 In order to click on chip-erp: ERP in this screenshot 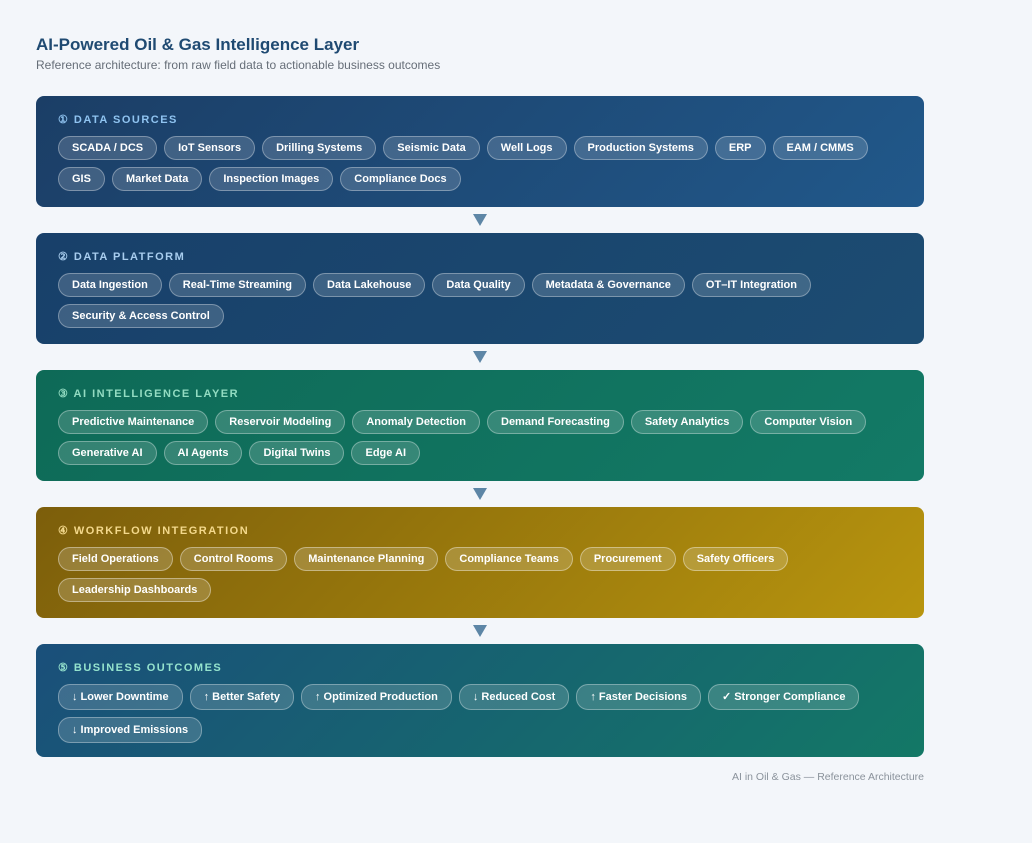, I will do `click(740, 148)`.